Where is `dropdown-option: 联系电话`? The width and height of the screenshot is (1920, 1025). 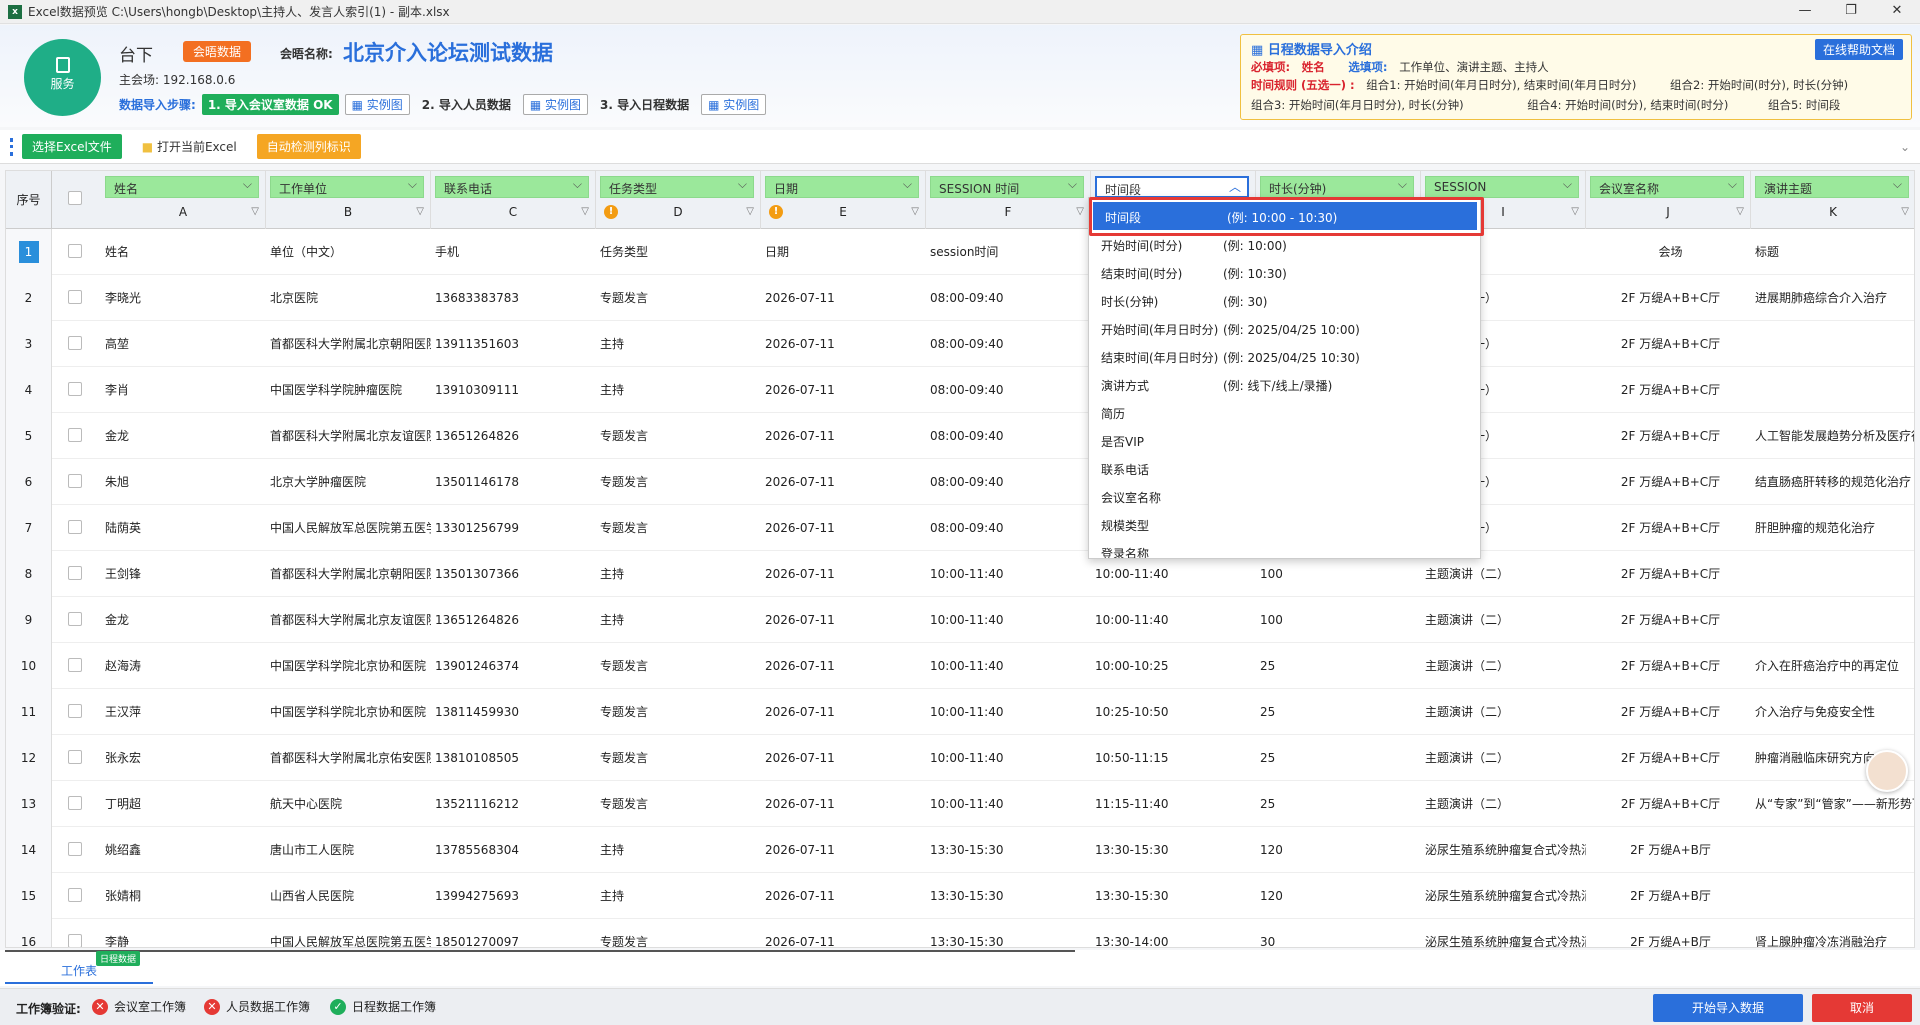
dropdown-option: 联系电话 is located at coordinates (1284, 468).